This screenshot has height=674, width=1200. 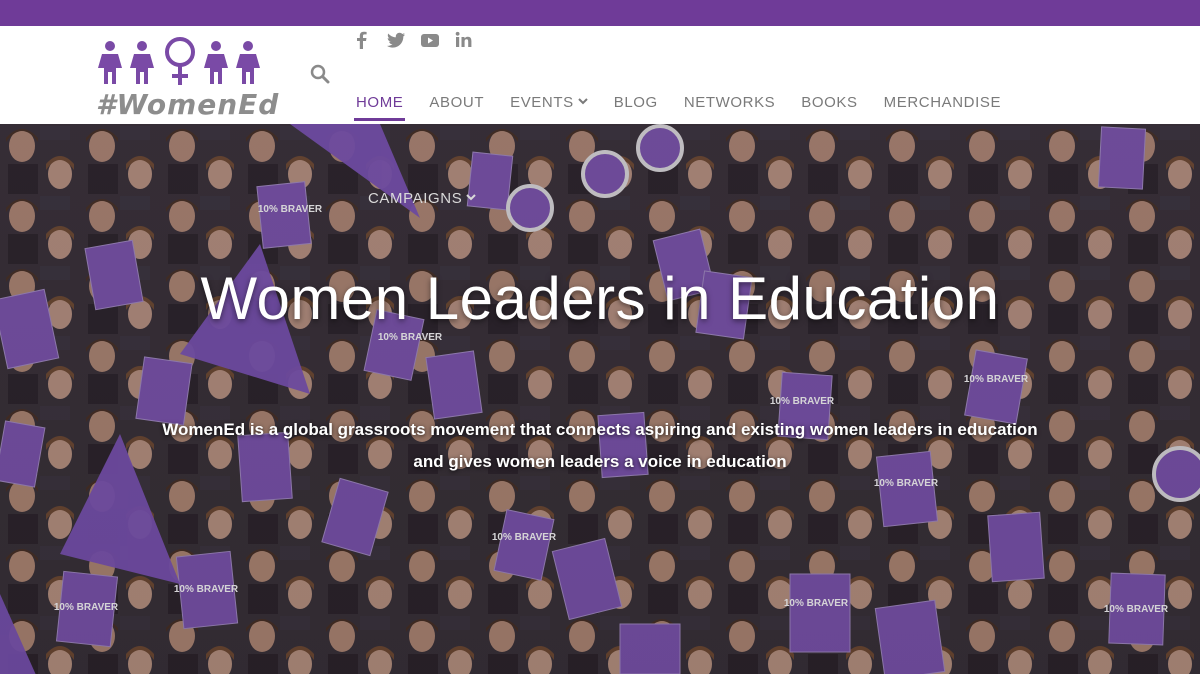 I want to click on nav-blog: BLOG, so click(x=636, y=103).